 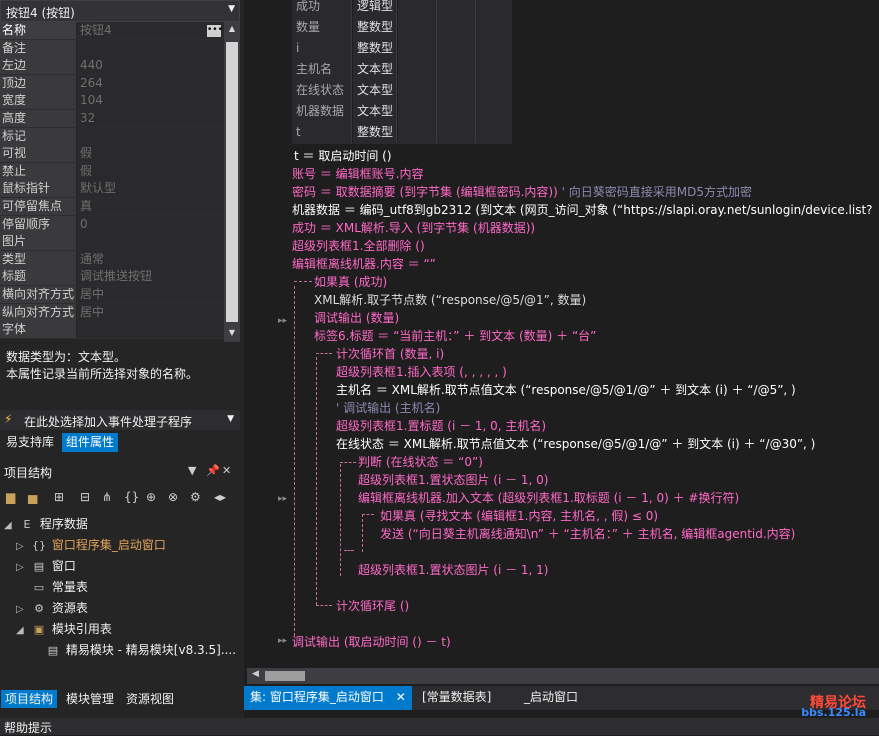 What do you see at coordinates (30, 442) in the screenshot?
I see `tab-support-library: 易支持库` at bounding box center [30, 442].